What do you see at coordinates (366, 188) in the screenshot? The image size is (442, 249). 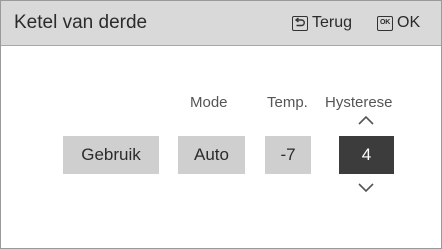 I see `chevron-down-icon` at bounding box center [366, 188].